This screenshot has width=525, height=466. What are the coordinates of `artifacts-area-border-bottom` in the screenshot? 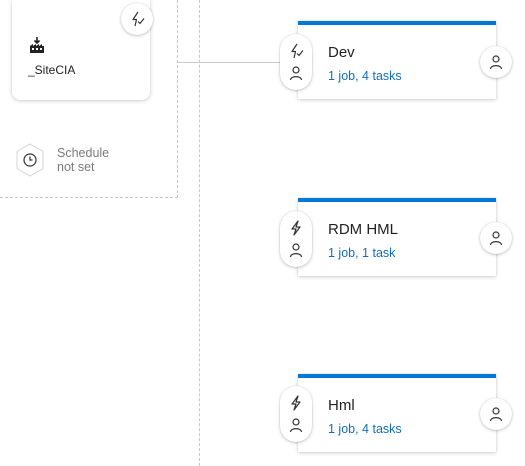 It's located at (89, 197).